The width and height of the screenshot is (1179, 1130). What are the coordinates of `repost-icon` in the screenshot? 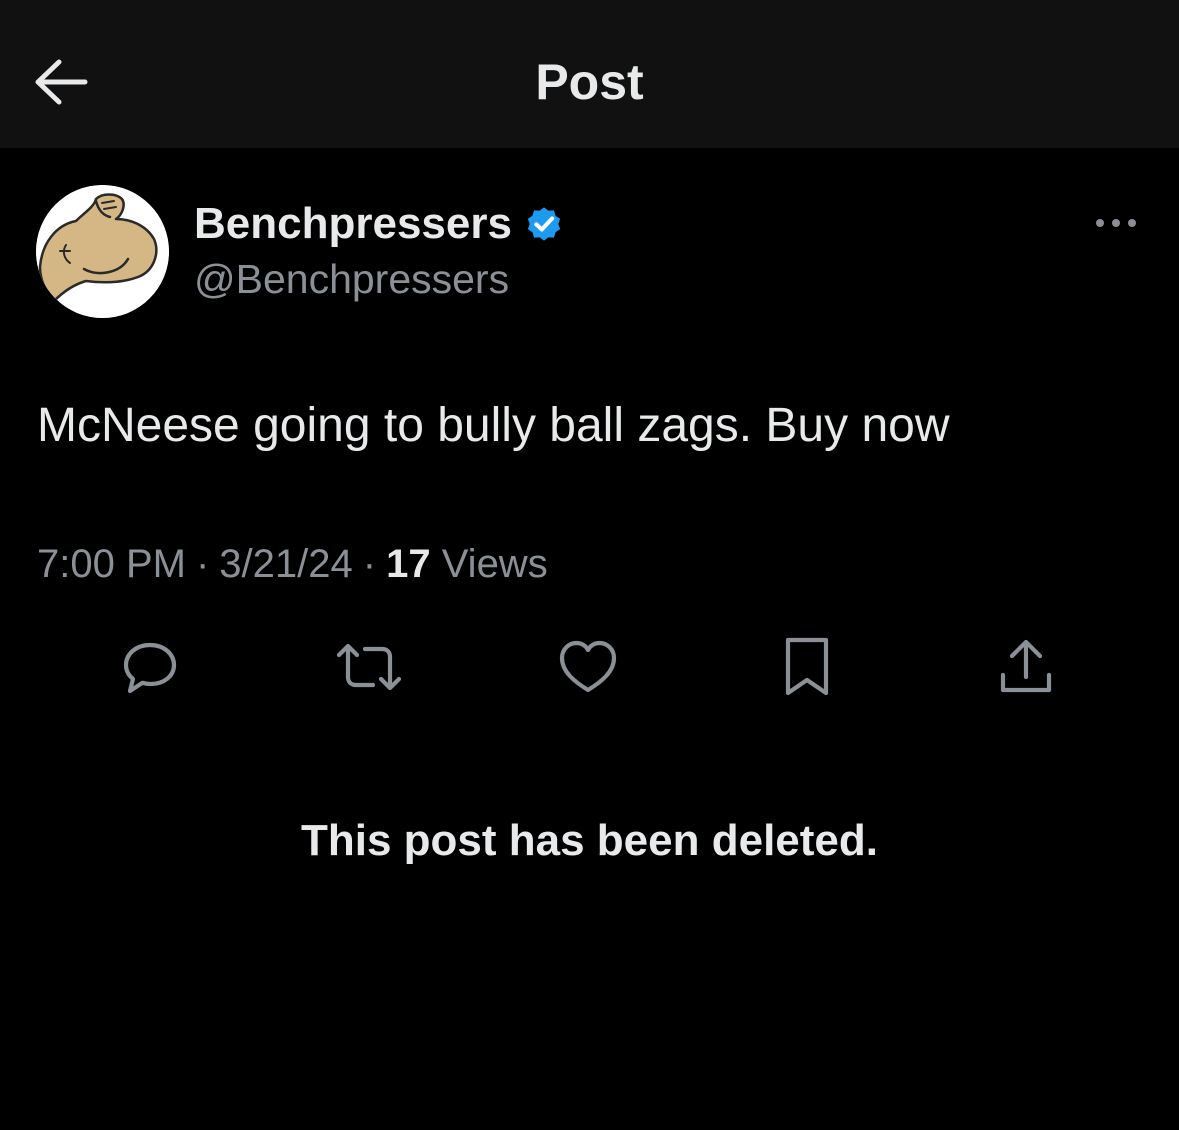 It's located at (369, 667).